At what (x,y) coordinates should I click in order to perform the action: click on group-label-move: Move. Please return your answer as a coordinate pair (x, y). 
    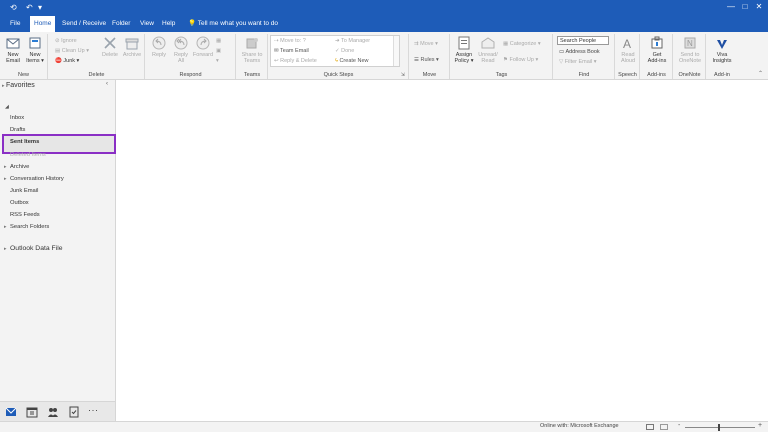
    Looking at the image, I should click on (429, 75).